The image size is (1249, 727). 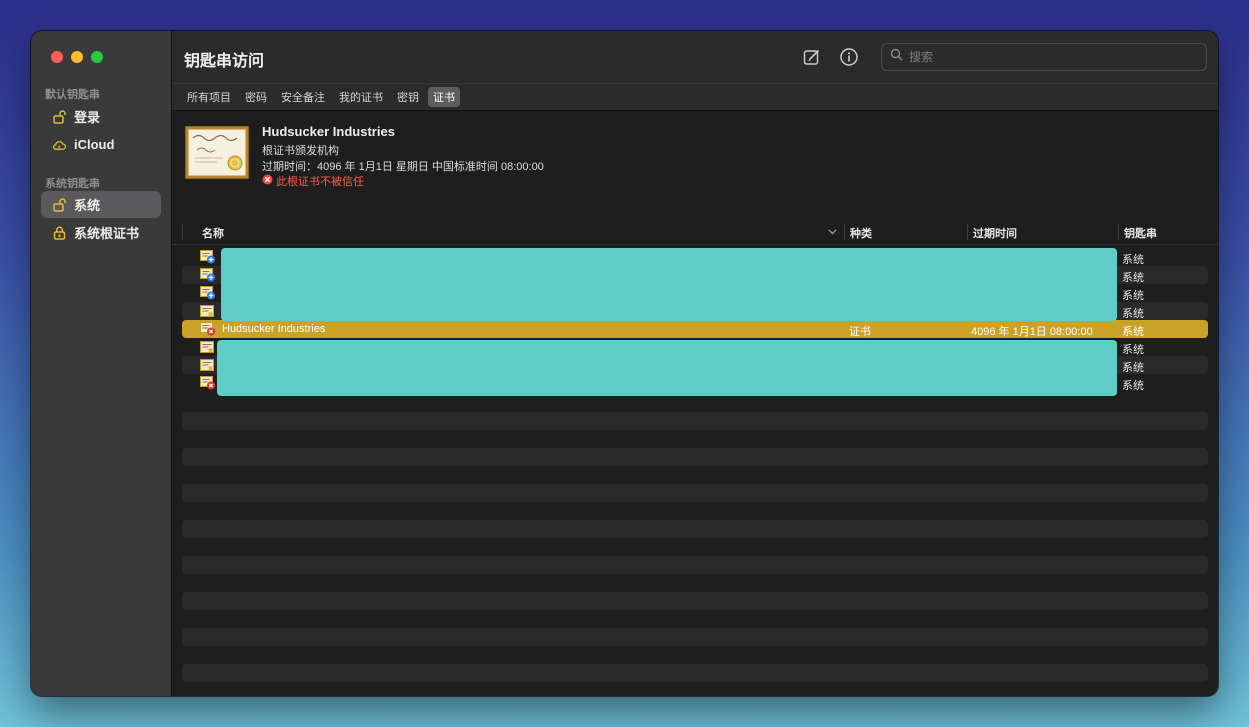 I want to click on traffic-lights, so click(x=77, y=57).